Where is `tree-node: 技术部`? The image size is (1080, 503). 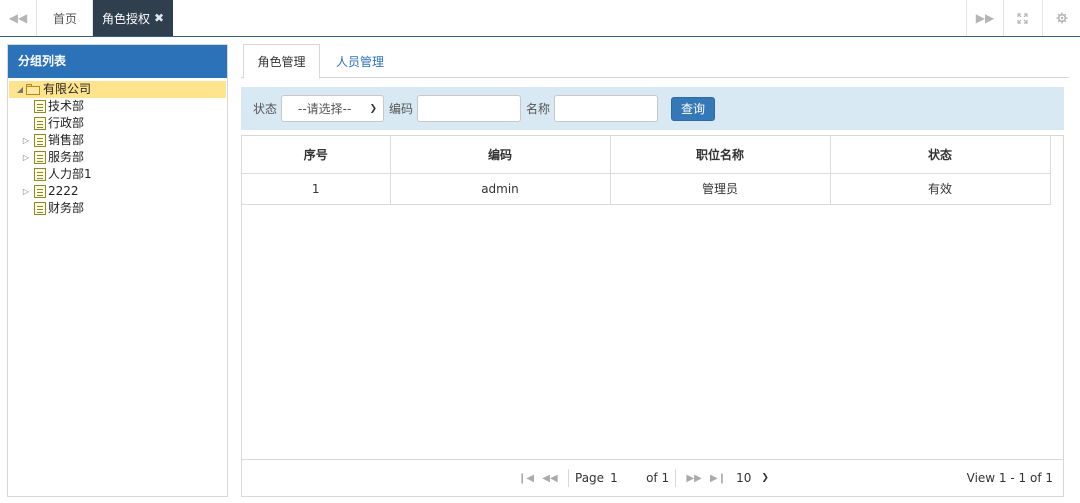 tree-node: 技术部 is located at coordinates (117, 106).